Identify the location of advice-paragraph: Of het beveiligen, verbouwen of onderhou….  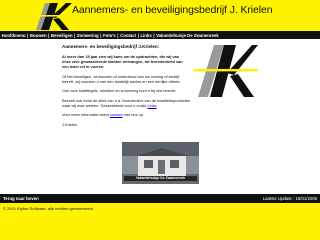
(121, 78).